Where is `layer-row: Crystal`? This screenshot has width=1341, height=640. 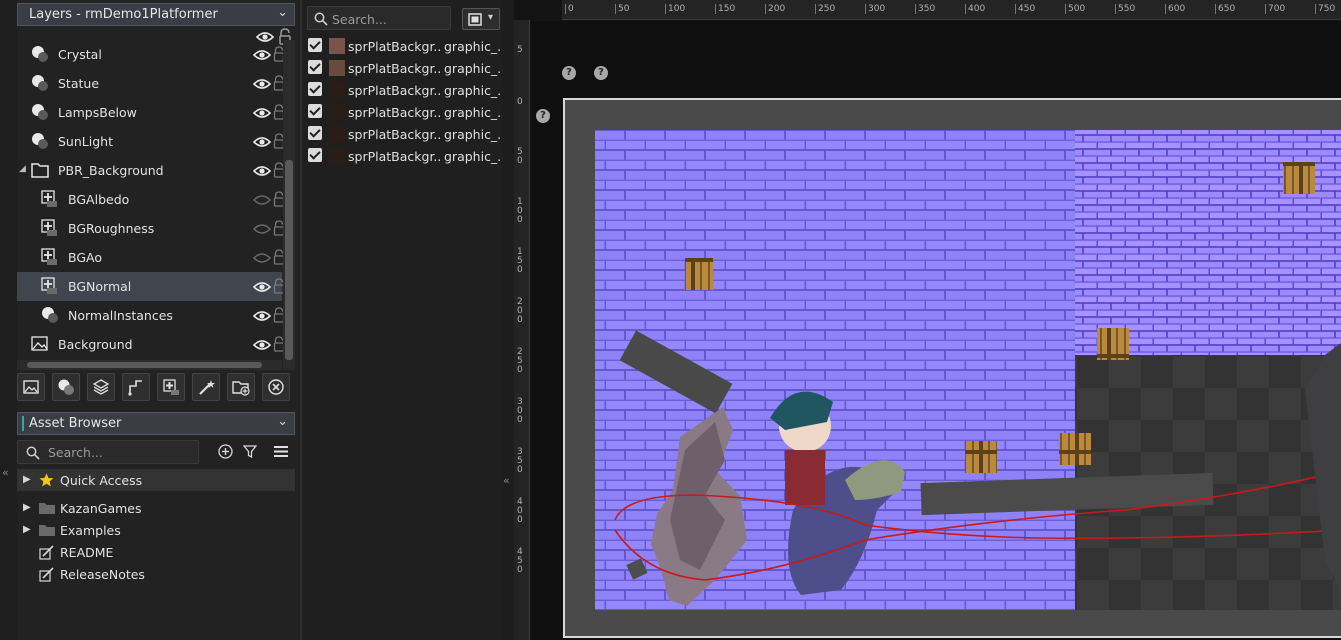 layer-row: Crystal is located at coordinates (151, 54).